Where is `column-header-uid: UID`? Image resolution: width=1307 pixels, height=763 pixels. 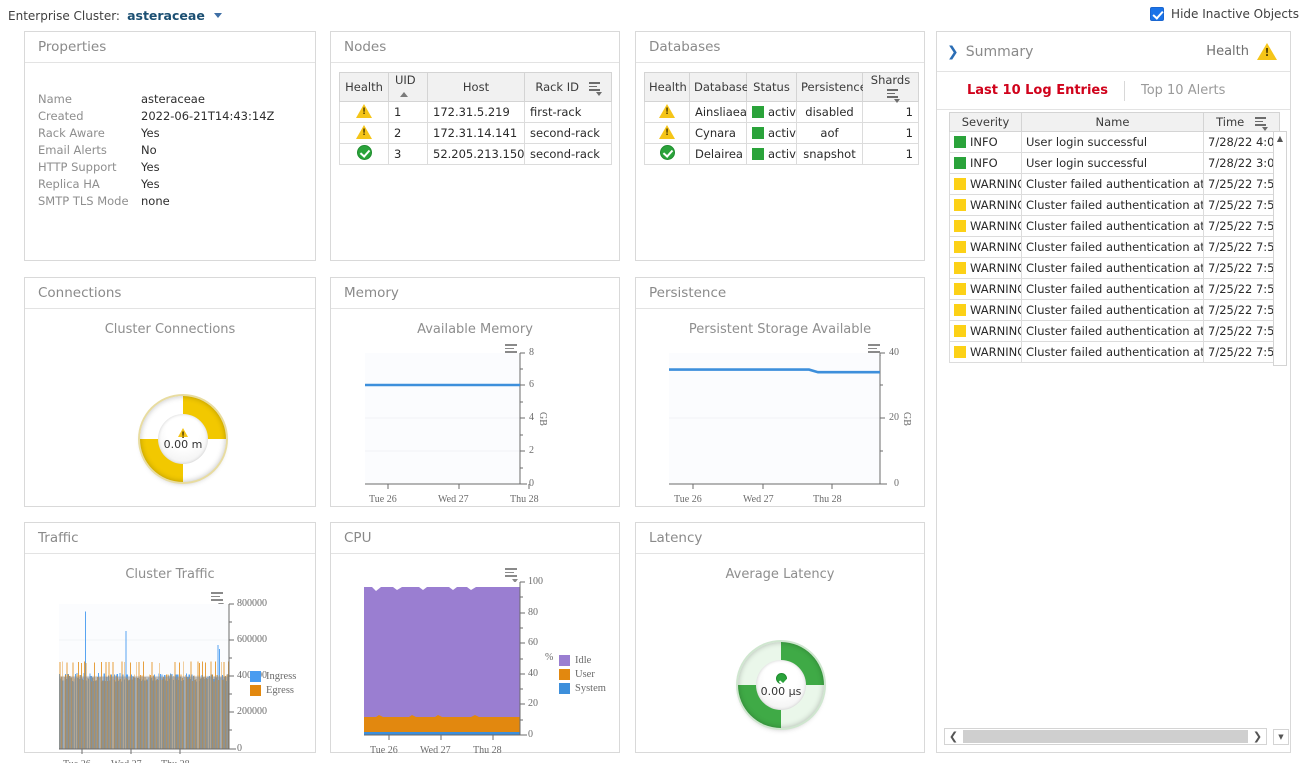 column-header-uid: UID is located at coordinates (408, 87).